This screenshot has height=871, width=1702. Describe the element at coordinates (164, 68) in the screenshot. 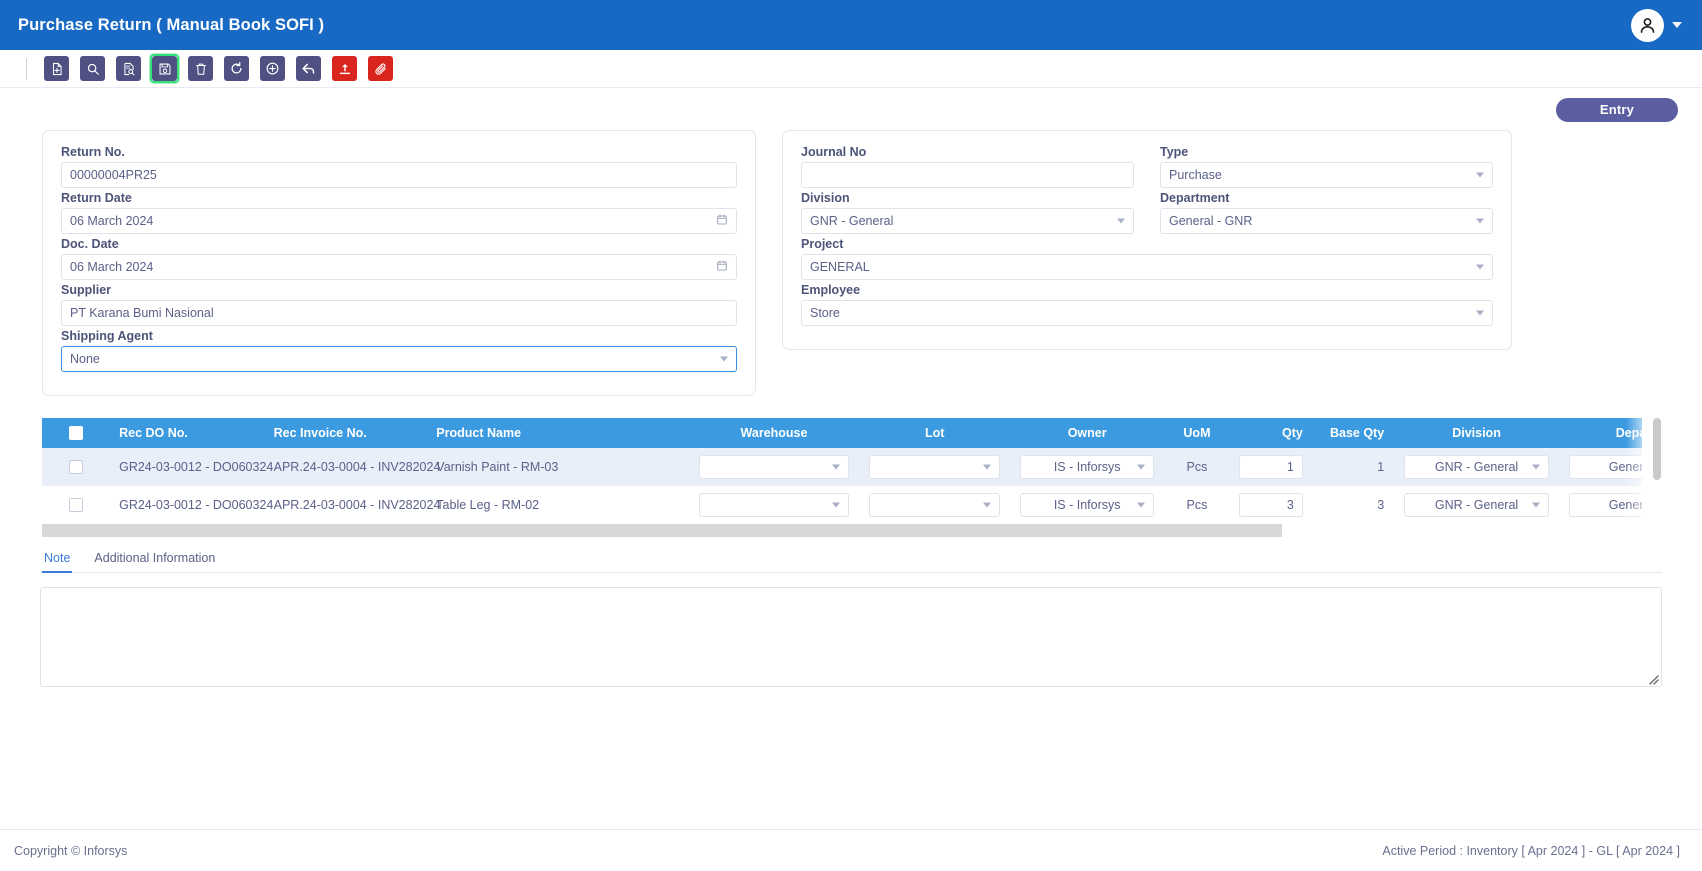

I see `save-button` at that location.